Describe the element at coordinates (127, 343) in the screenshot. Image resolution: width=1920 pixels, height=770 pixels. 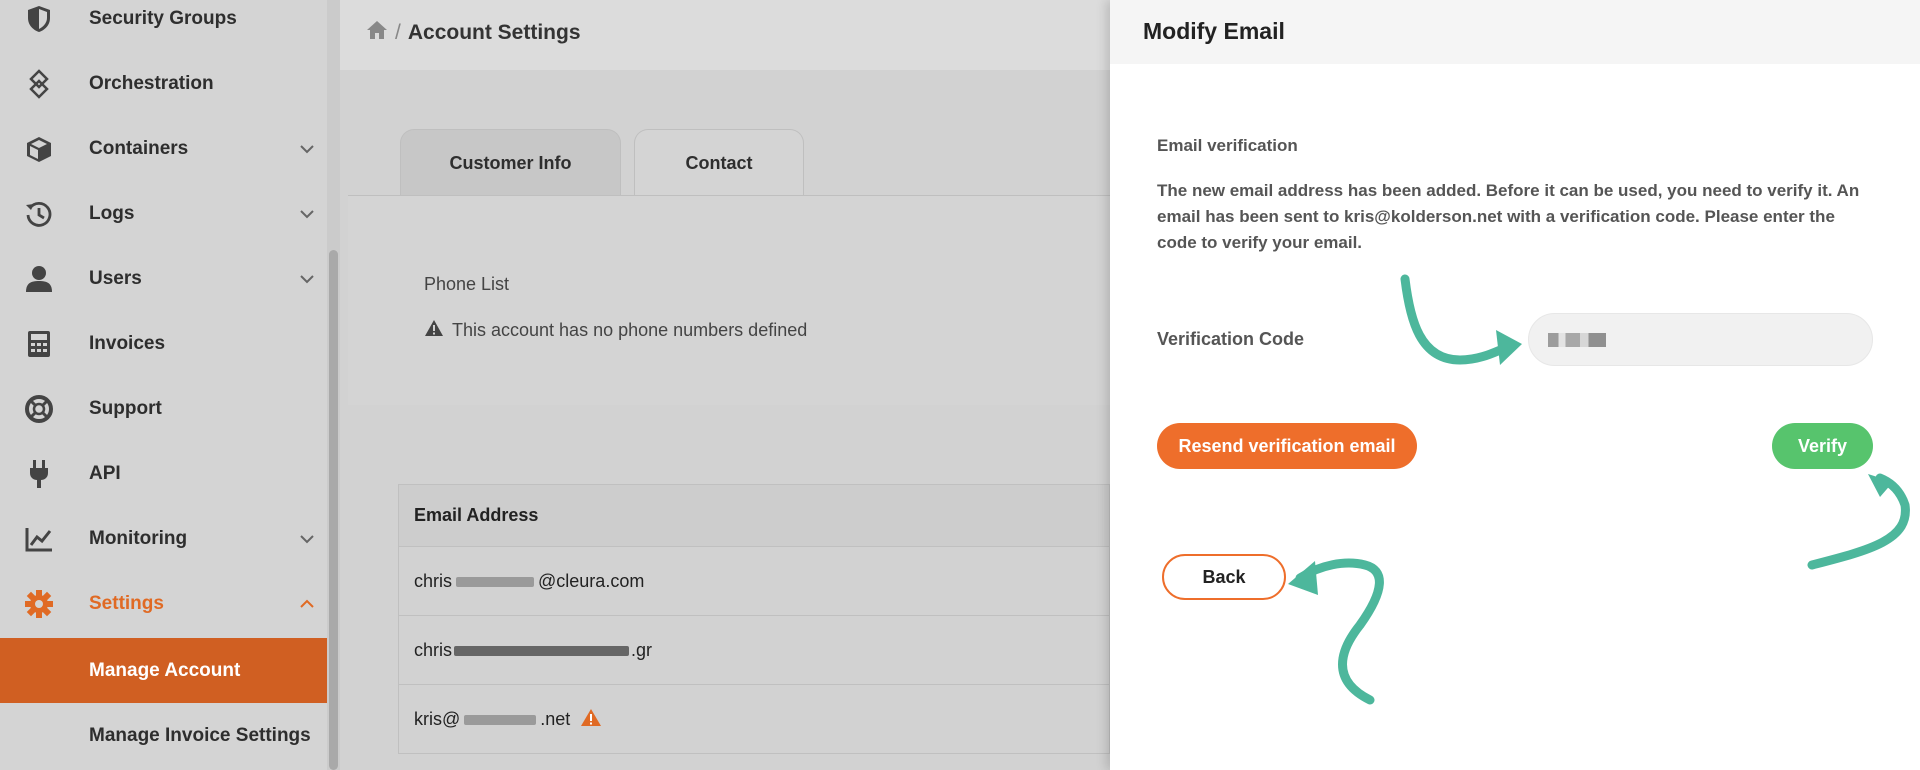
I see `sidebar-item-label: Invoices` at that location.